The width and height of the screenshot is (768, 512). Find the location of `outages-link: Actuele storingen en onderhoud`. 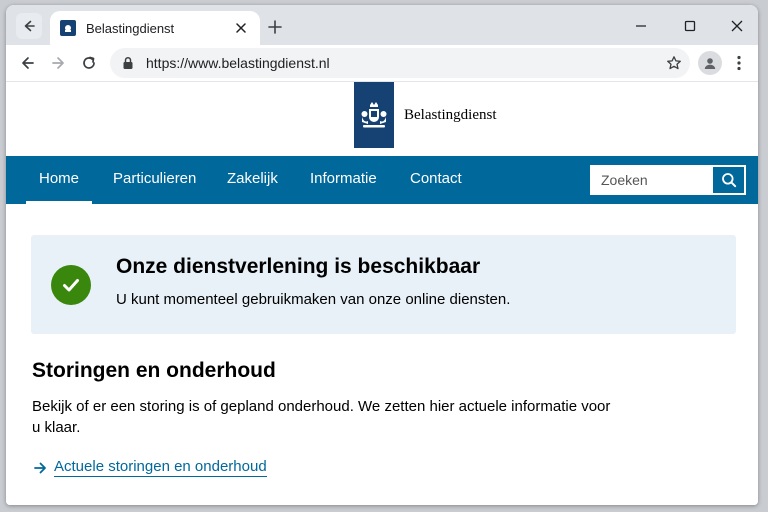

outages-link: Actuele storingen en onderhoud is located at coordinates (149, 467).